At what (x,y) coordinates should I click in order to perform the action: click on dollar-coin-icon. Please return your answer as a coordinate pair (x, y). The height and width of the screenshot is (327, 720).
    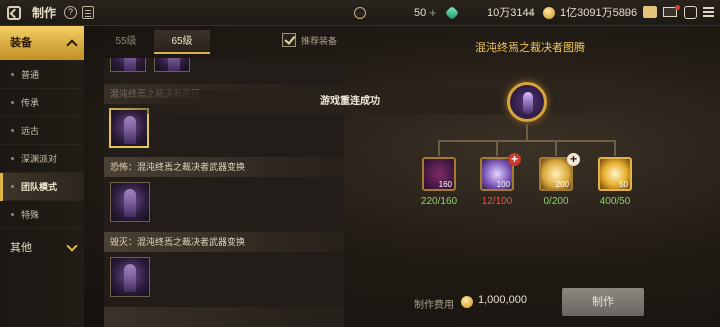
    Looking at the image, I should click on (360, 13).